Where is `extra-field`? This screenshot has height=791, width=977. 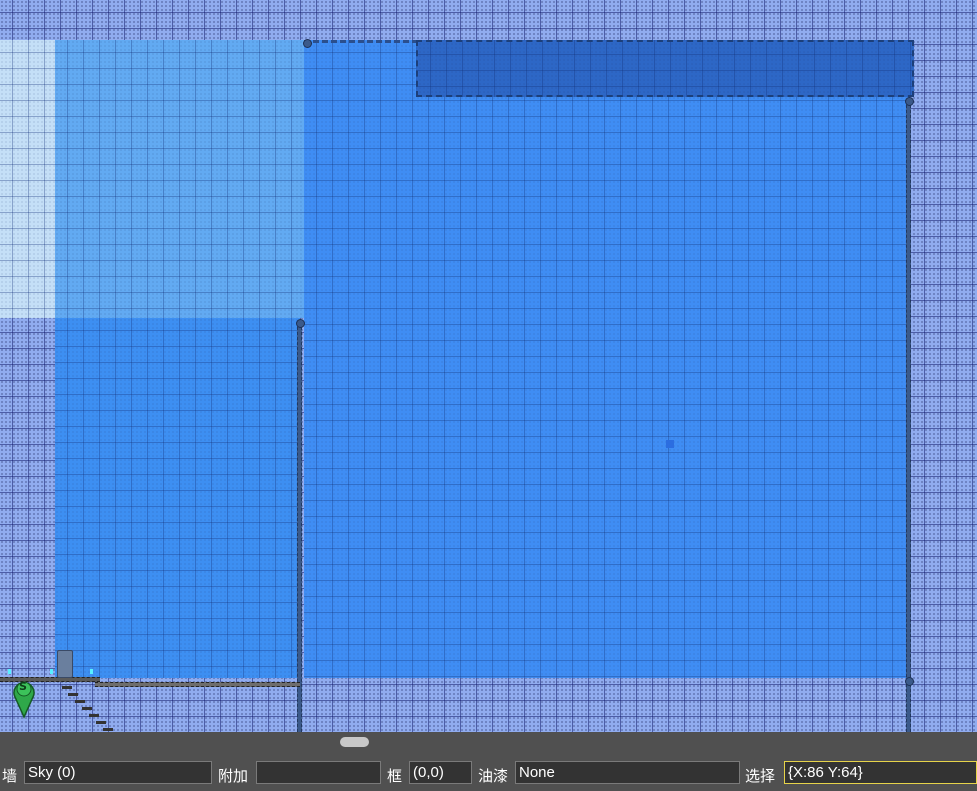 extra-field is located at coordinates (318, 772).